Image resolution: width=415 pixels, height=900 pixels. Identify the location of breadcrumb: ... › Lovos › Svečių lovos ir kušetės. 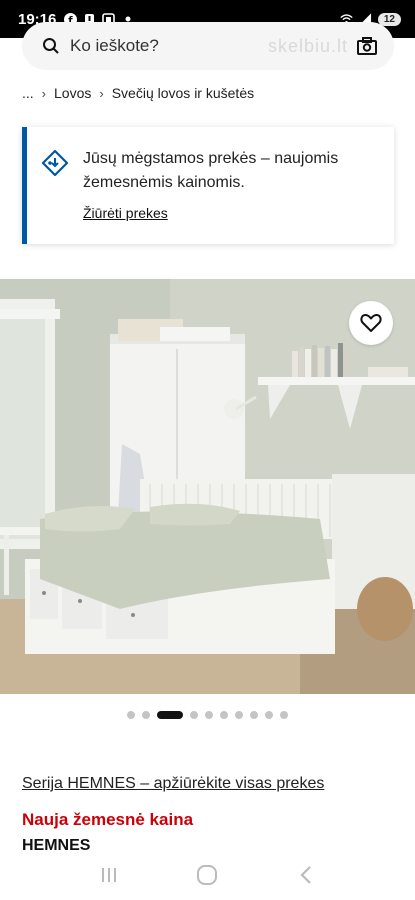
(138, 93).